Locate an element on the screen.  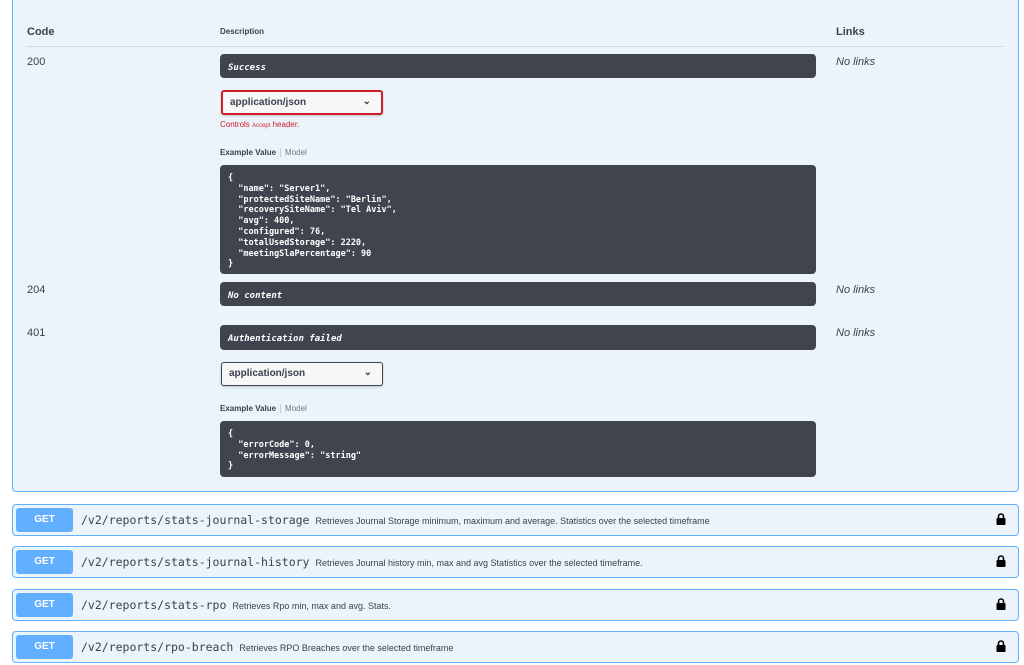
description-header: Description is located at coordinates (242, 31).